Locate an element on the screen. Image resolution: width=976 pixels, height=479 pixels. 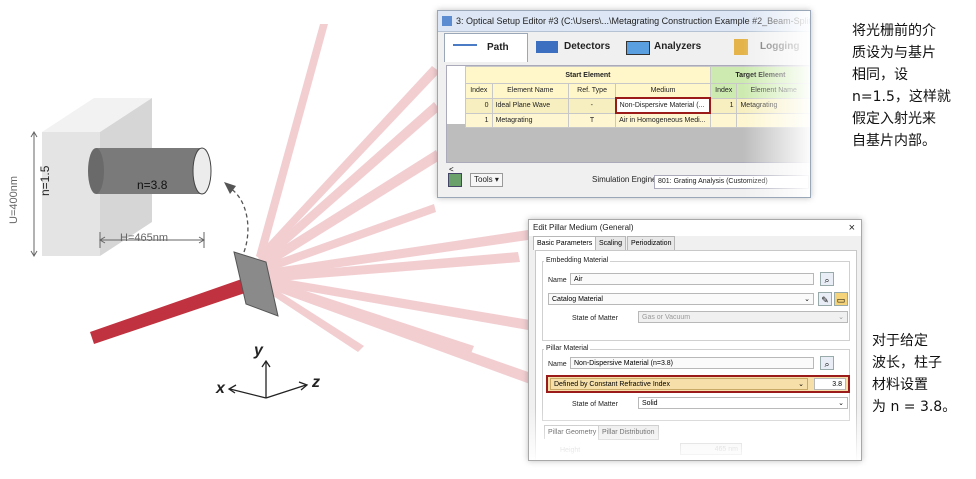
path-icon is located at coordinates (465, 49).